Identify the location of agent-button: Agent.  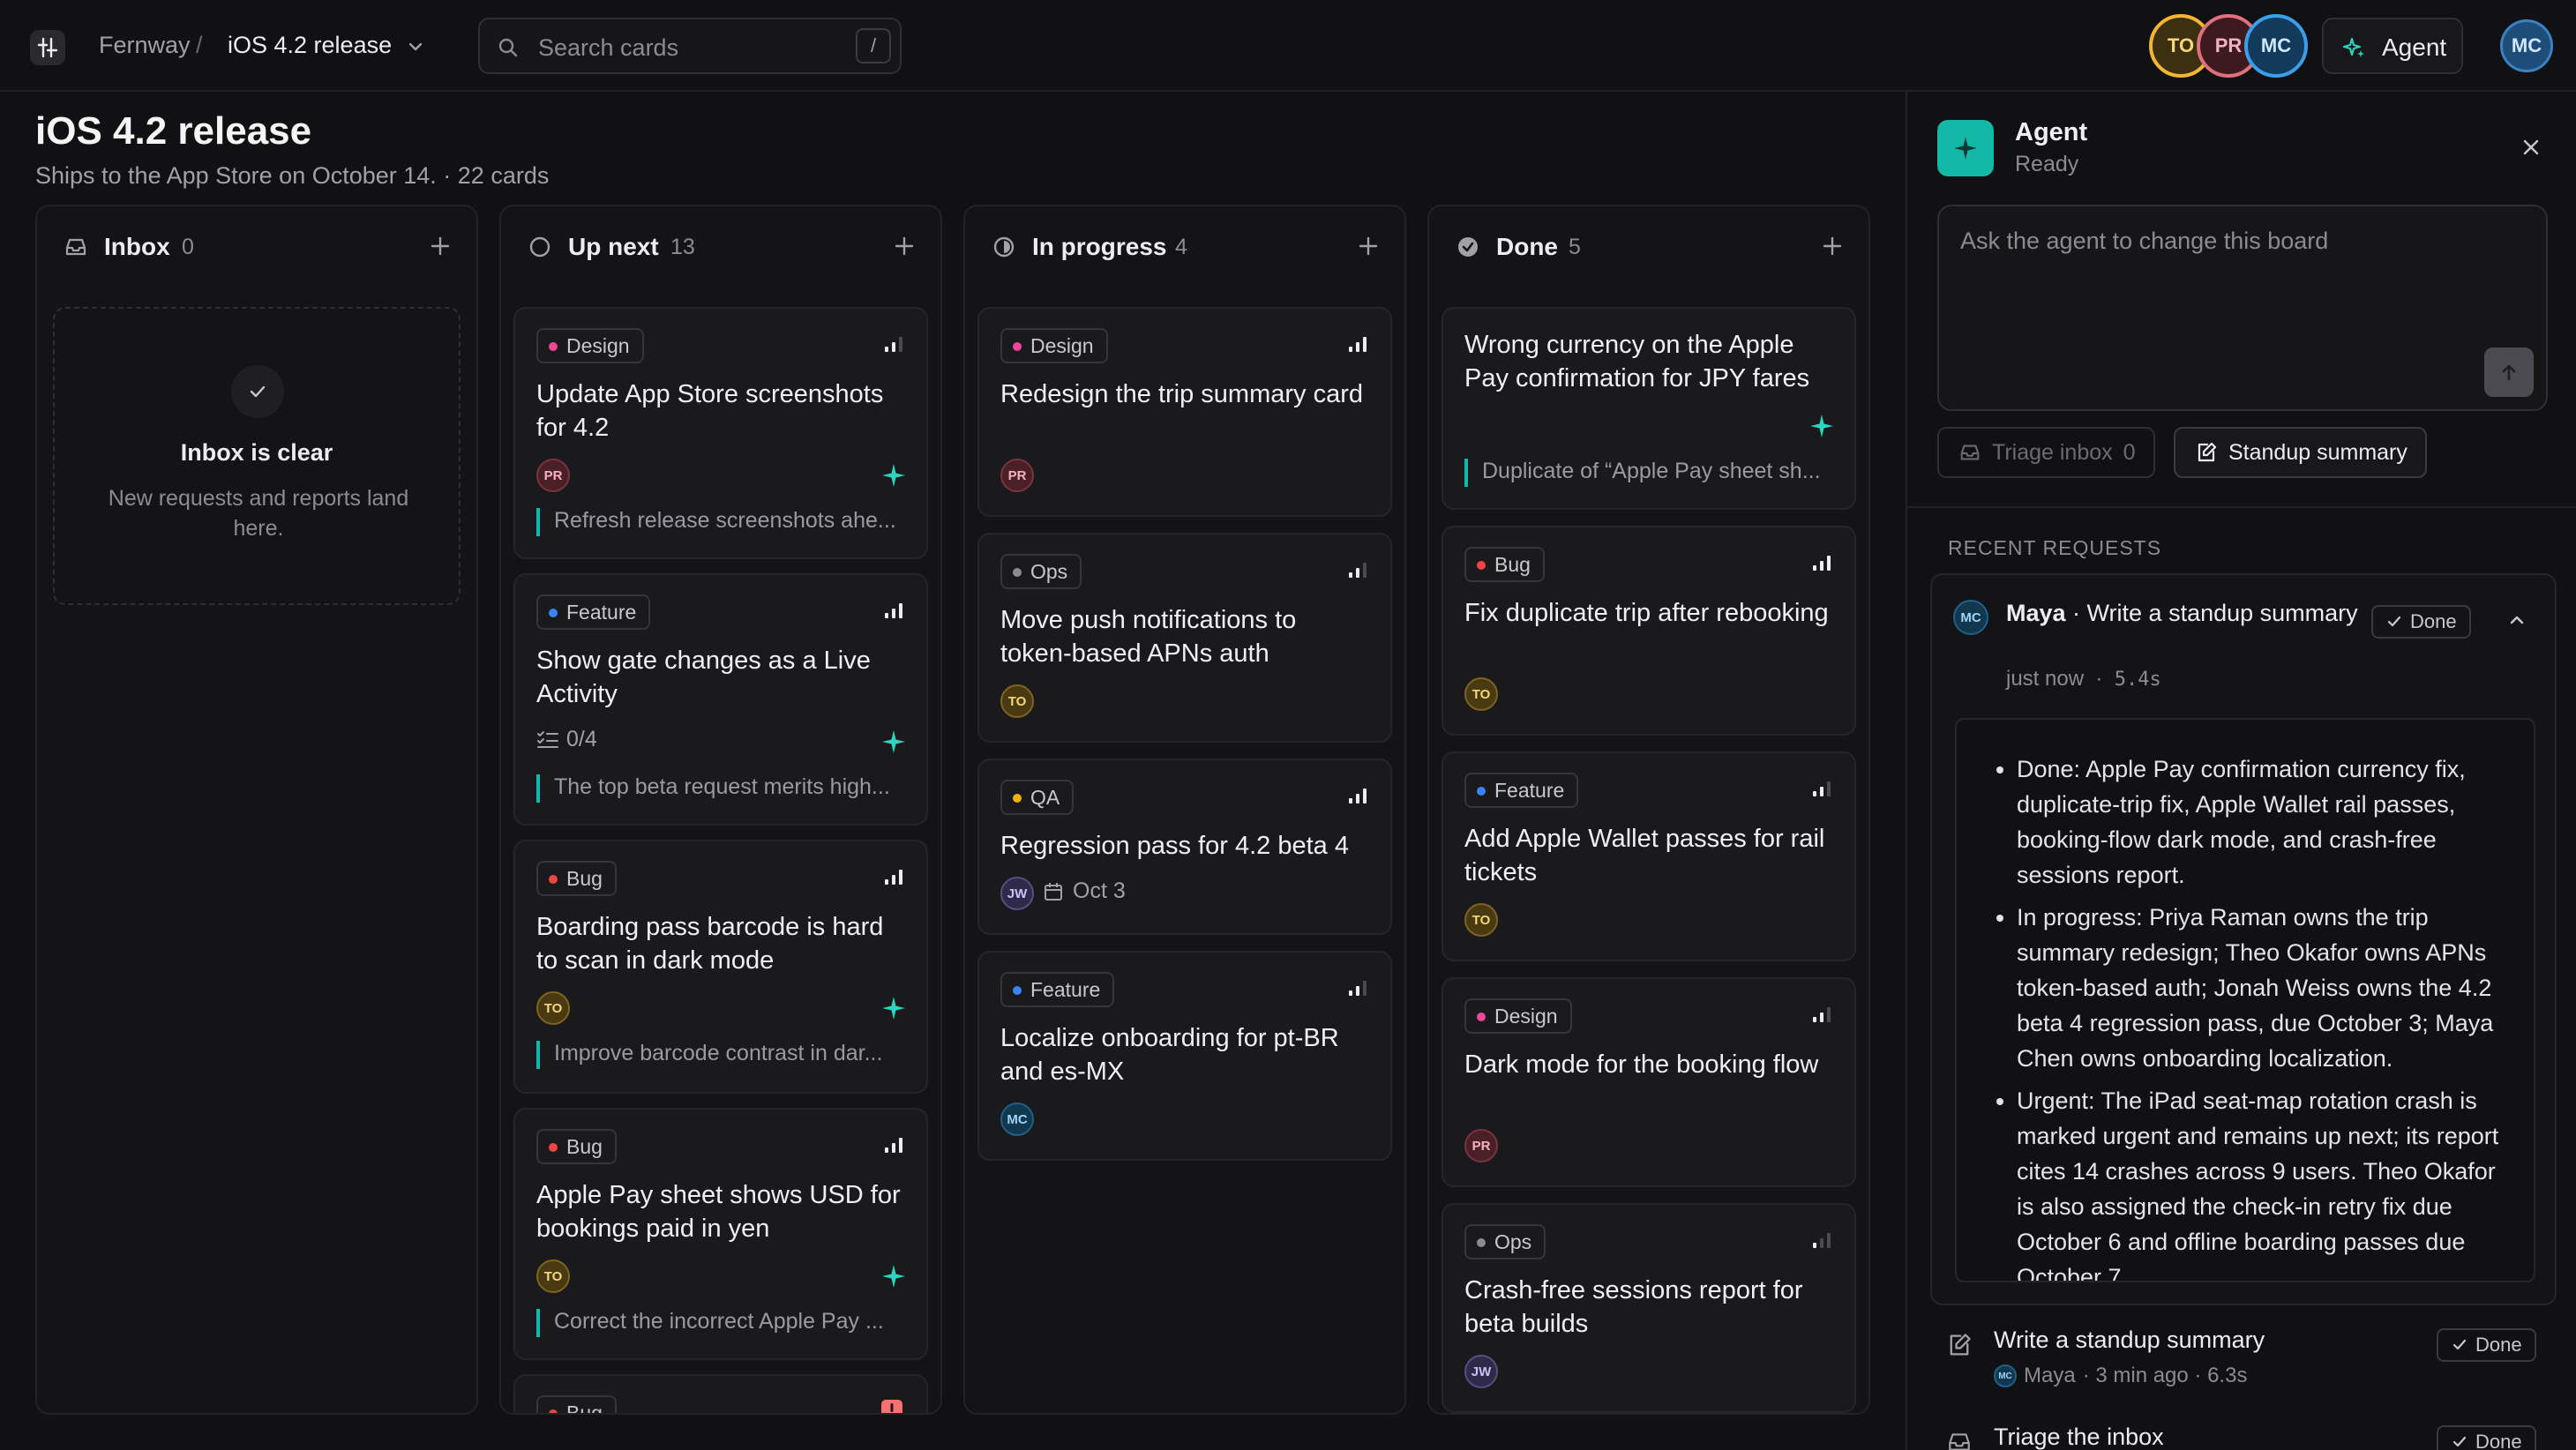
(2392, 46).